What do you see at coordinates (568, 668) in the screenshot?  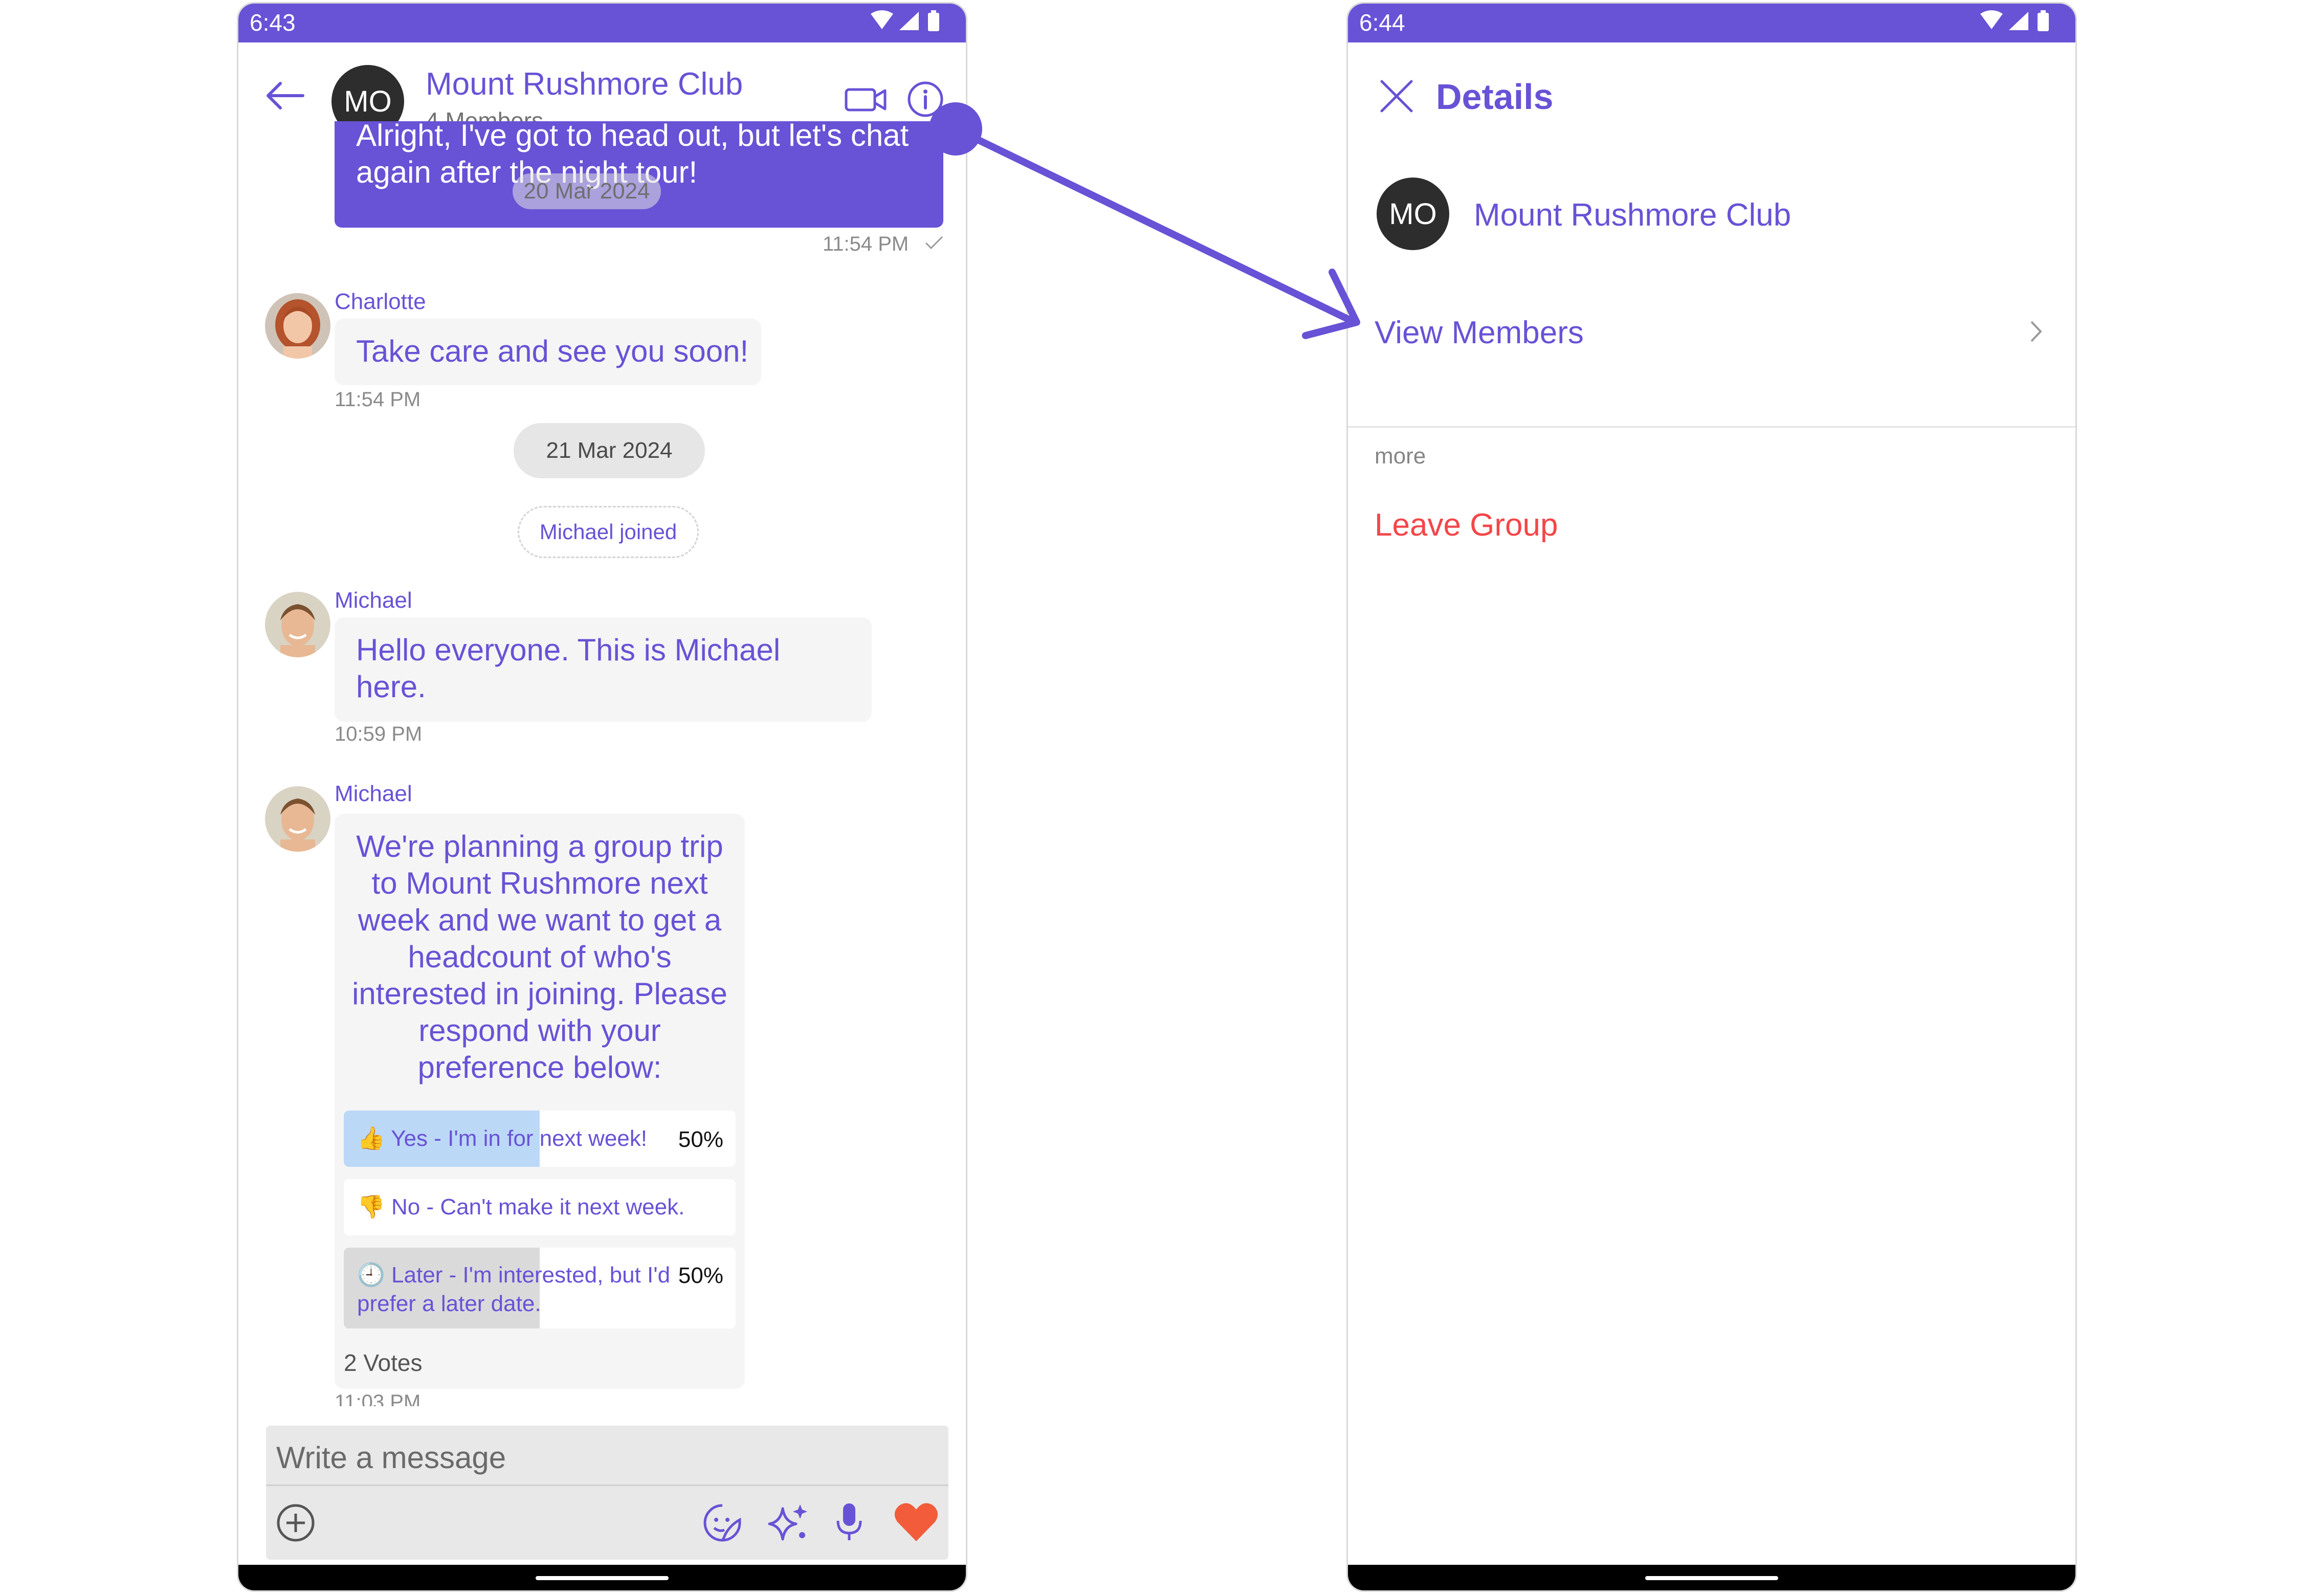 I see `michael-message-text: Hello everyone. This is Michael here.` at bounding box center [568, 668].